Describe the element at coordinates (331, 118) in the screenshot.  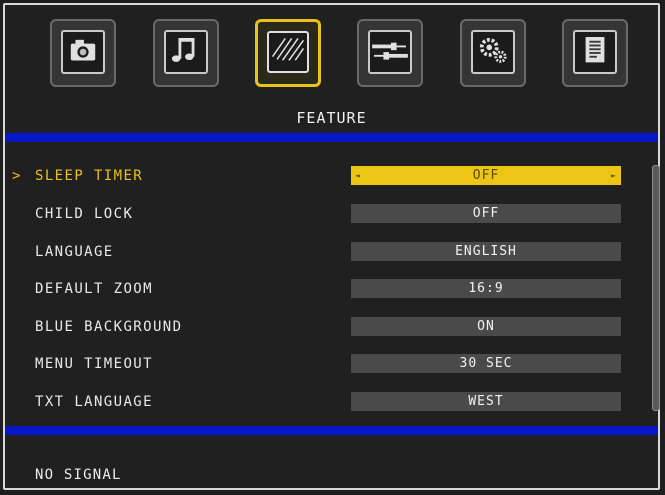
I see `page-title: FEATURE` at that location.